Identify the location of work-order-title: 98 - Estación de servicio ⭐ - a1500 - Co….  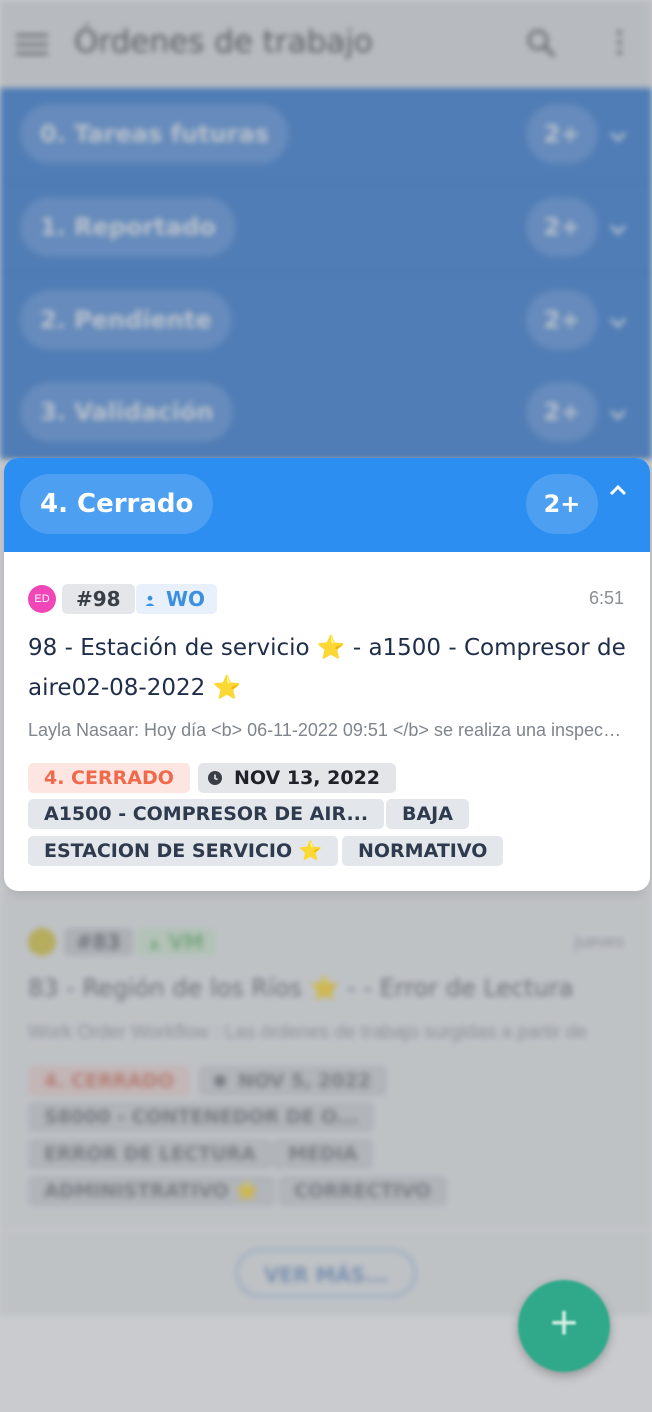
(327, 668).